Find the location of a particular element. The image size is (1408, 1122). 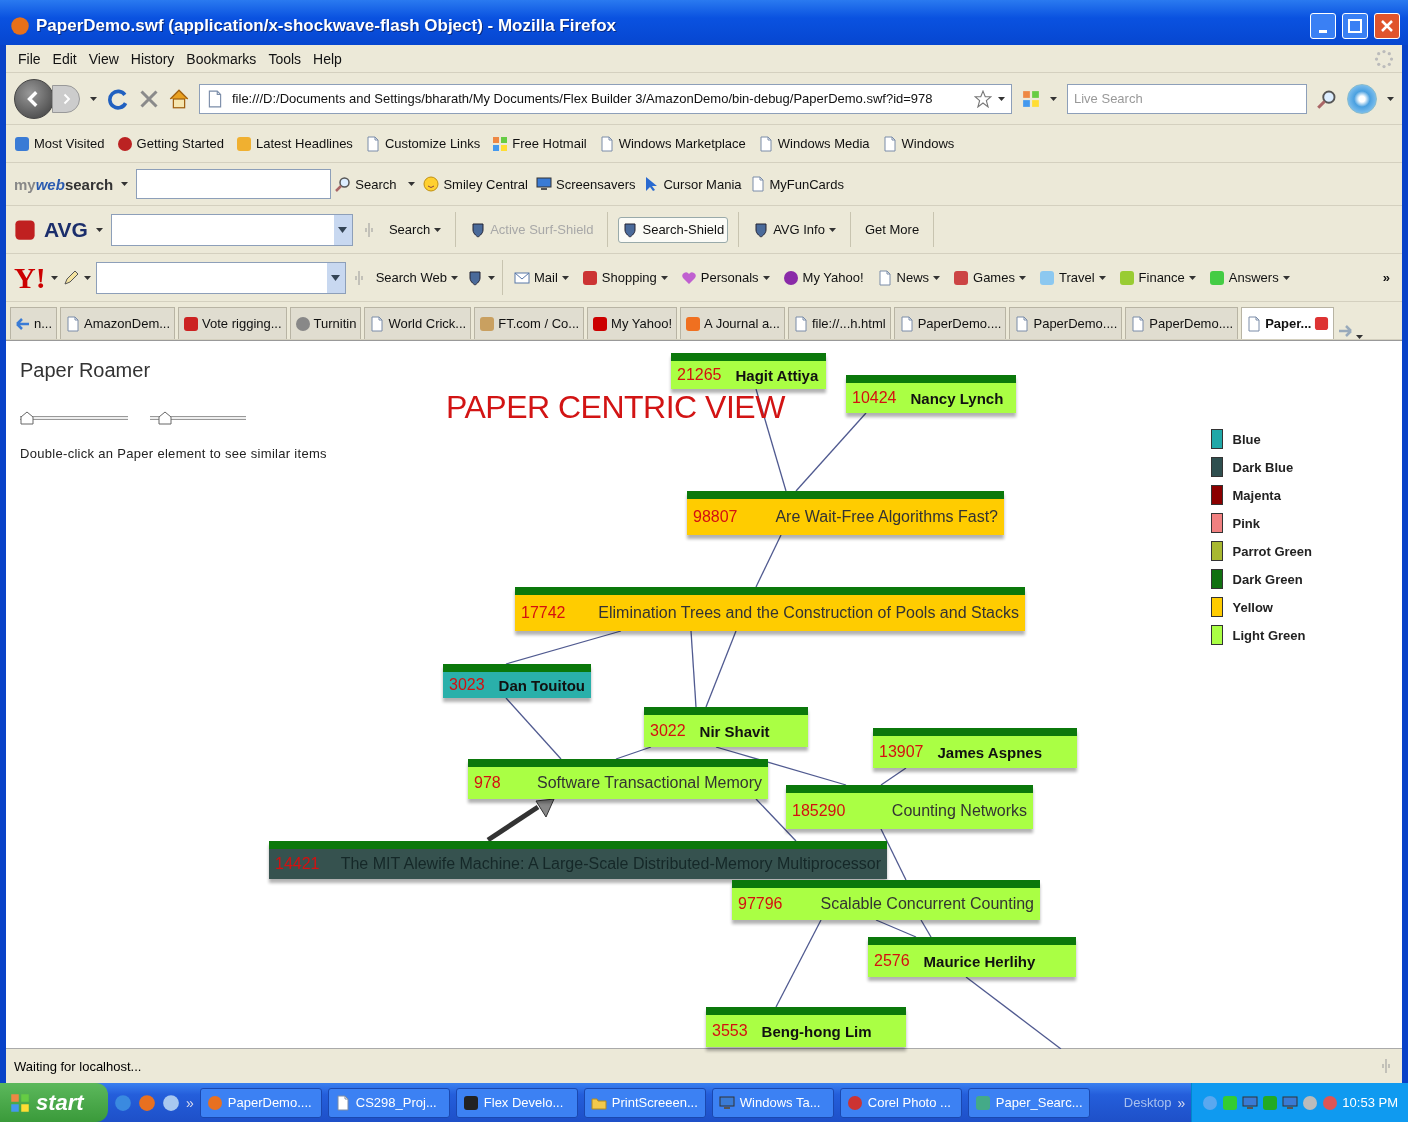

bookmark-item: Getting Started is located at coordinates (170, 143).